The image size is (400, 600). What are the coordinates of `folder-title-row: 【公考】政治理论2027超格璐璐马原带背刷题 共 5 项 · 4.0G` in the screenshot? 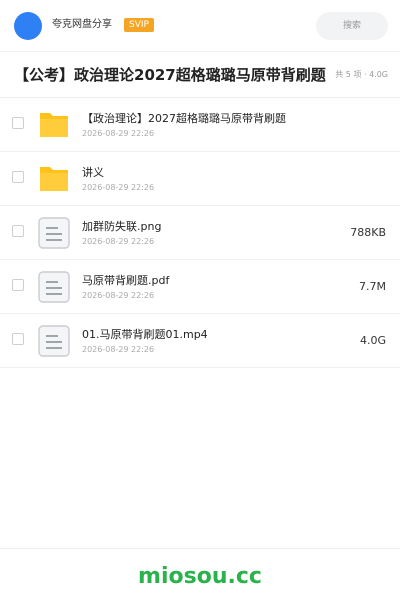 It's located at (200, 75).